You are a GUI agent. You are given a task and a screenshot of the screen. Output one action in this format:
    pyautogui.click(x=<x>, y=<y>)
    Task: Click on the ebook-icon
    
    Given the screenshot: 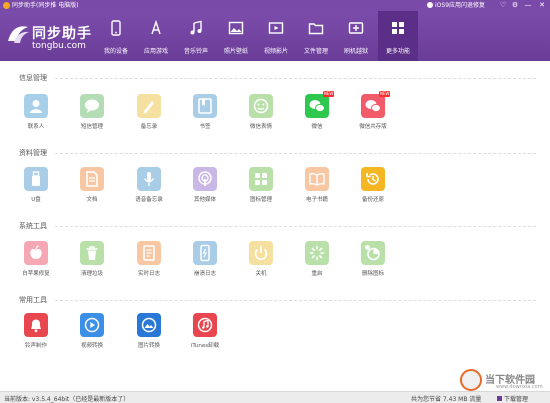 What is the action you would take?
    pyautogui.click(x=317, y=179)
    